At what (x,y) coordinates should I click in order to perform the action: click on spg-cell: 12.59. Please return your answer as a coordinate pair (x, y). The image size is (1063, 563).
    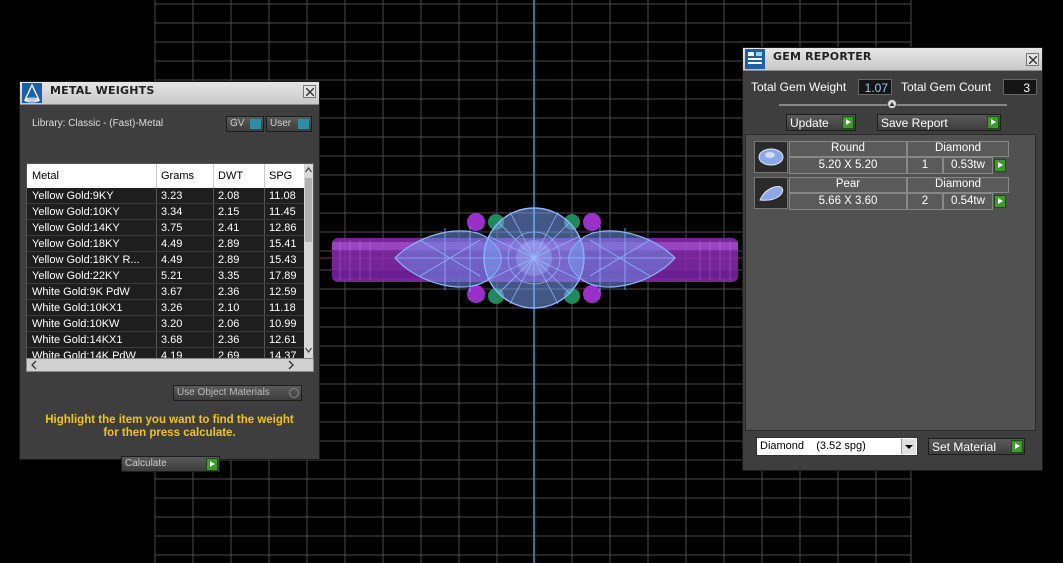
    Looking at the image, I should click on (283, 292).